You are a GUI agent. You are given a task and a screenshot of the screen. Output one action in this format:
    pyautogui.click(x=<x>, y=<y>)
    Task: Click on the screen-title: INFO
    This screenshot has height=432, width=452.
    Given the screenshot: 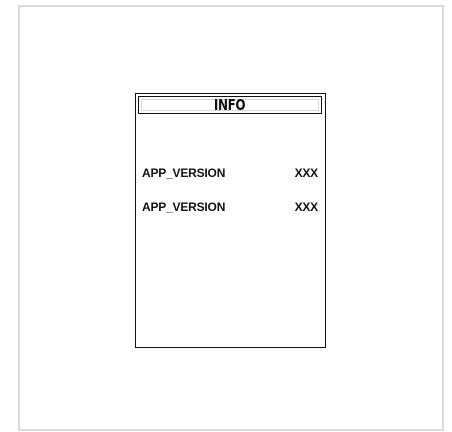 What is the action you would take?
    pyautogui.click(x=230, y=104)
    